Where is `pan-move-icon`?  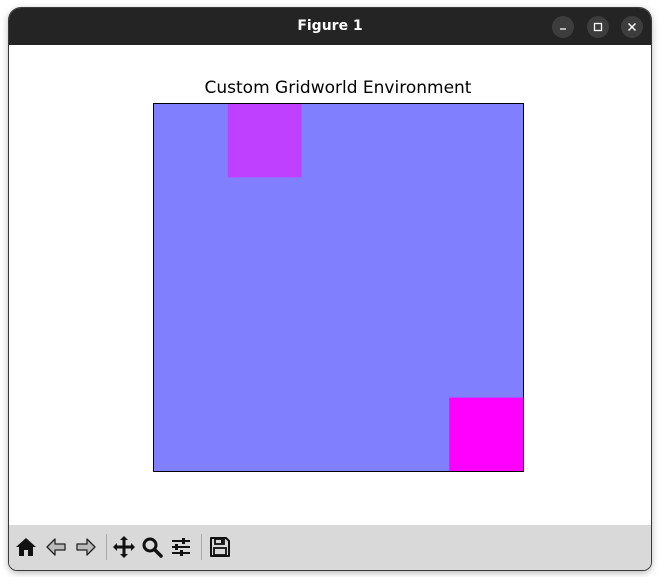 pan-move-icon is located at coordinates (124, 547).